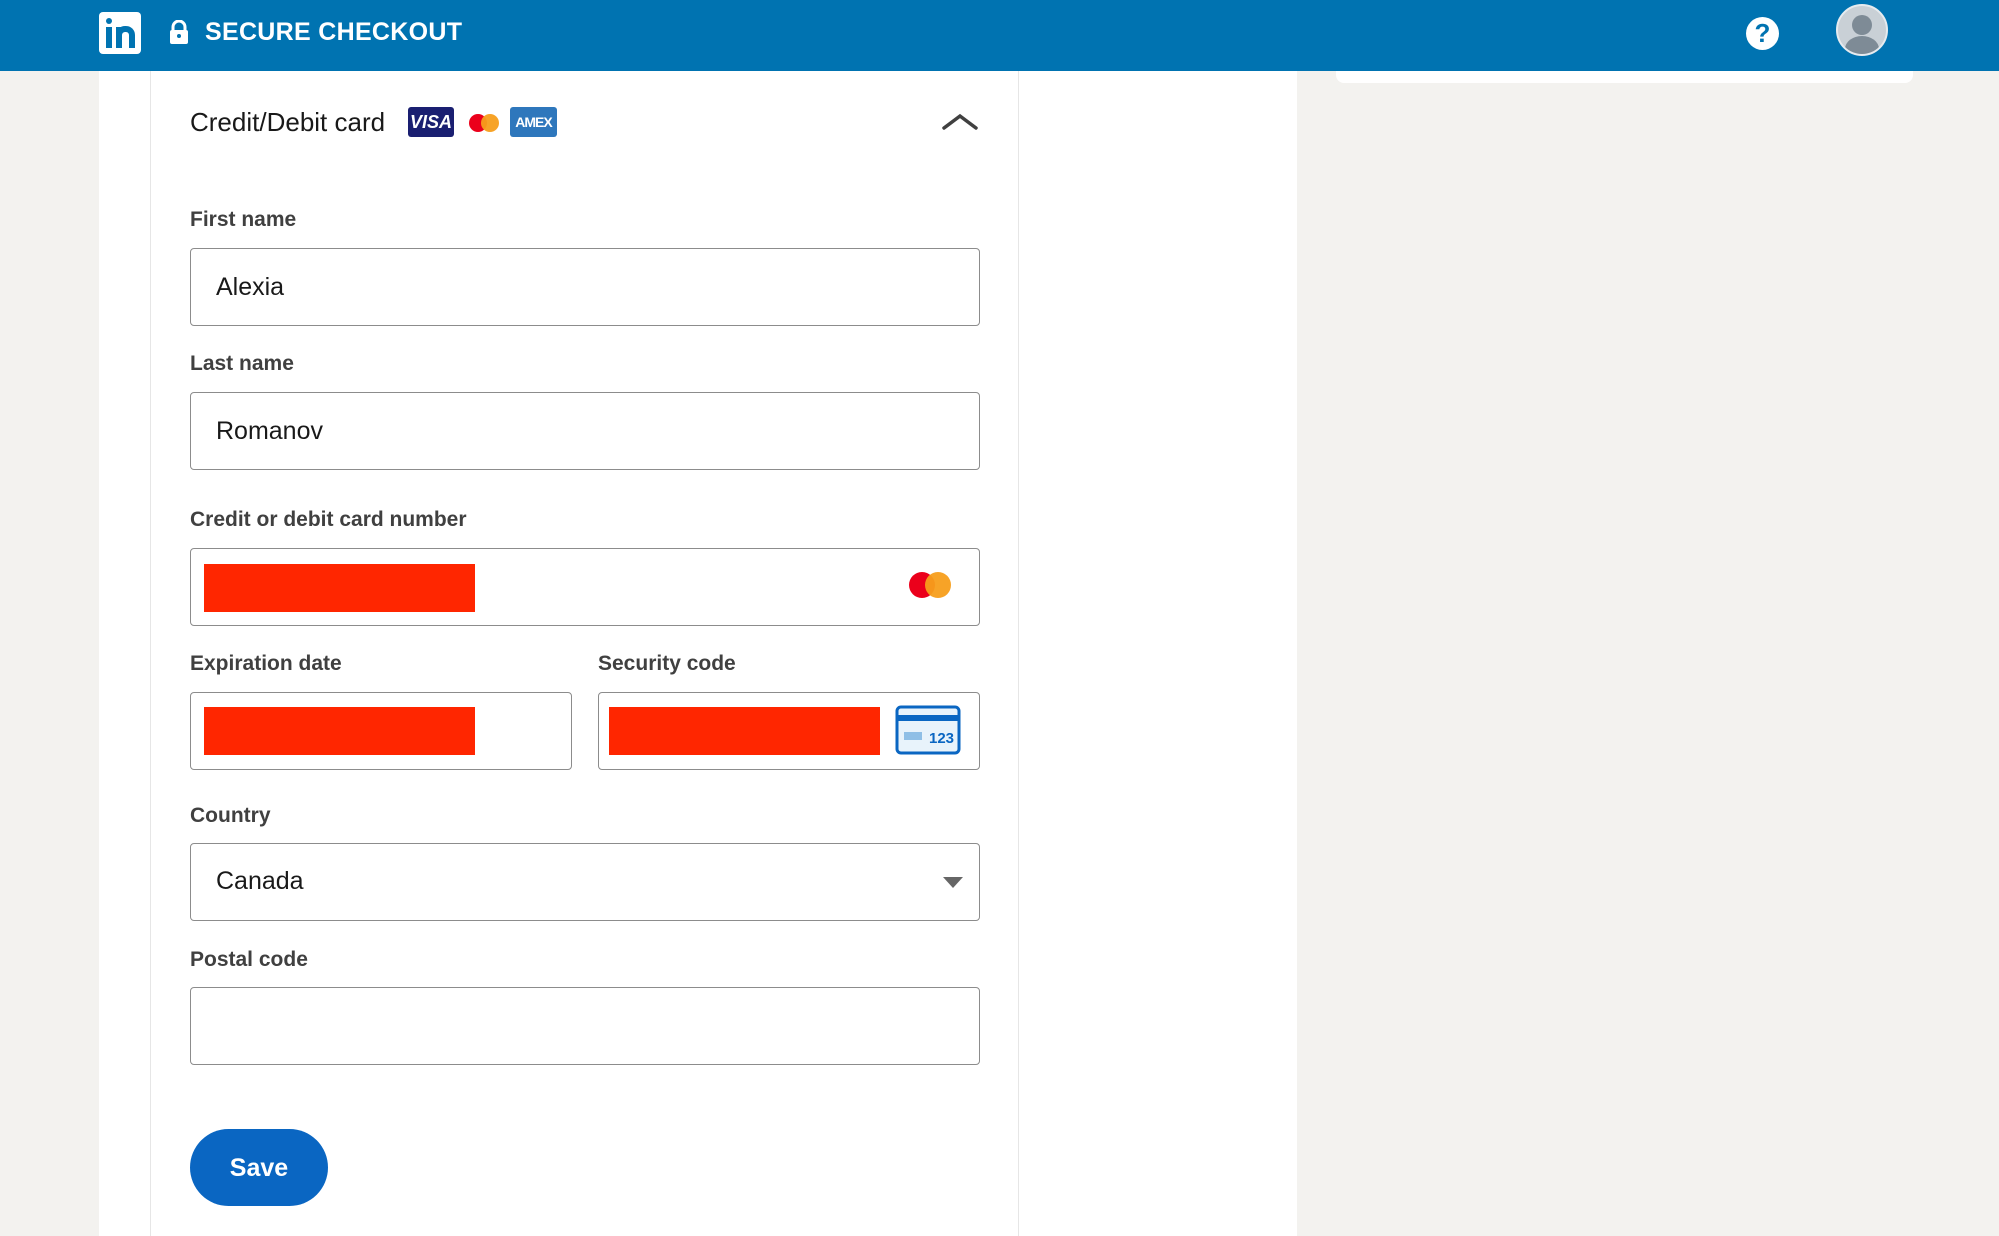  Describe the element at coordinates (339, 731) in the screenshot. I see `expiration-redaction` at that location.